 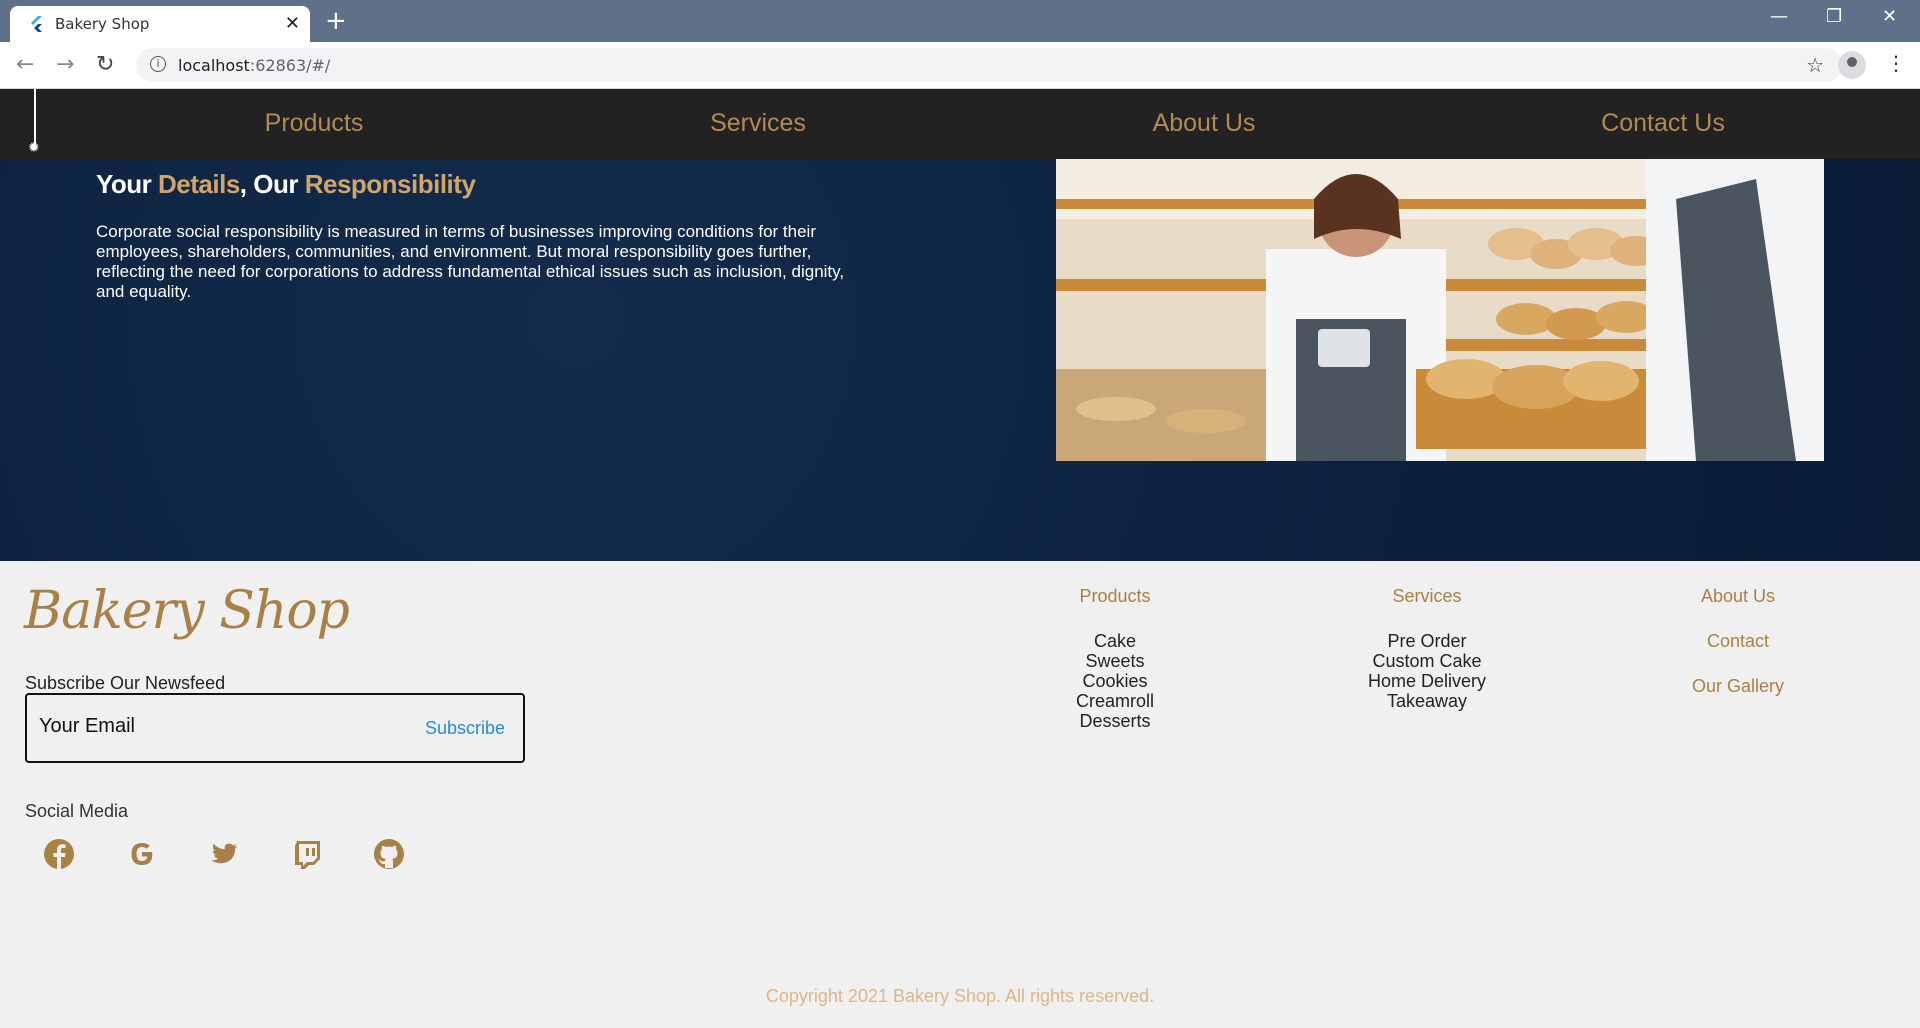 What do you see at coordinates (1427, 661) in the screenshot?
I see `footer-service-custom-cake: Custom Cake` at bounding box center [1427, 661].